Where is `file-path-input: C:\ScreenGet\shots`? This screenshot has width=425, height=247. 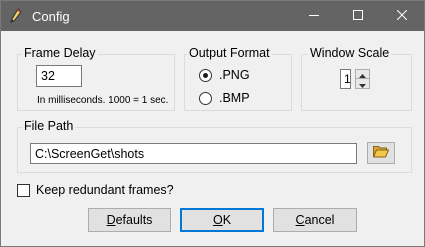
file-path-input: C:\ScreenGet\shots is located at coordinates (193, 153).